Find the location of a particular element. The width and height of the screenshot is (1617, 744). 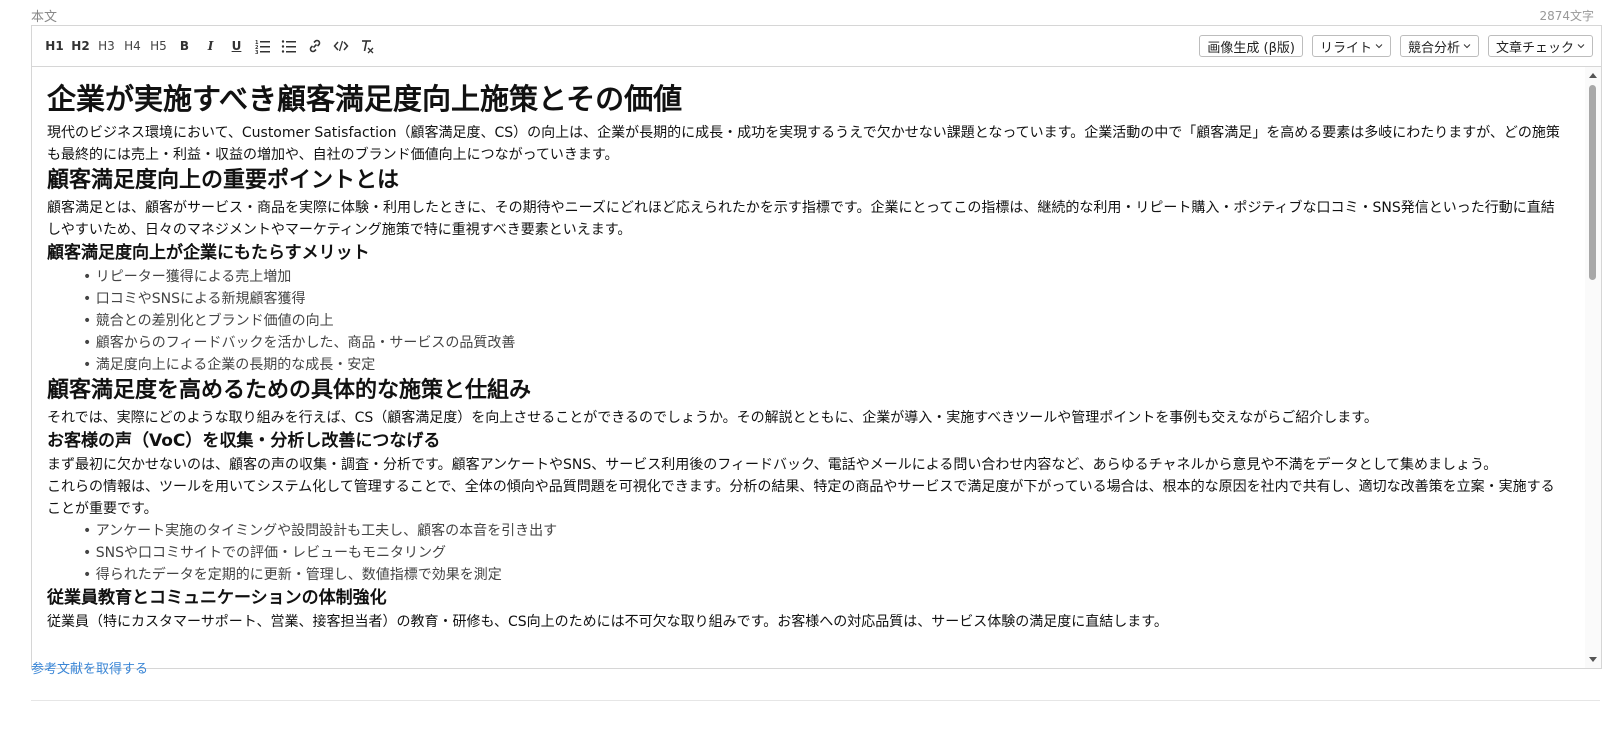

ordered-list-button: 123 is located at coordinates (262, 46).